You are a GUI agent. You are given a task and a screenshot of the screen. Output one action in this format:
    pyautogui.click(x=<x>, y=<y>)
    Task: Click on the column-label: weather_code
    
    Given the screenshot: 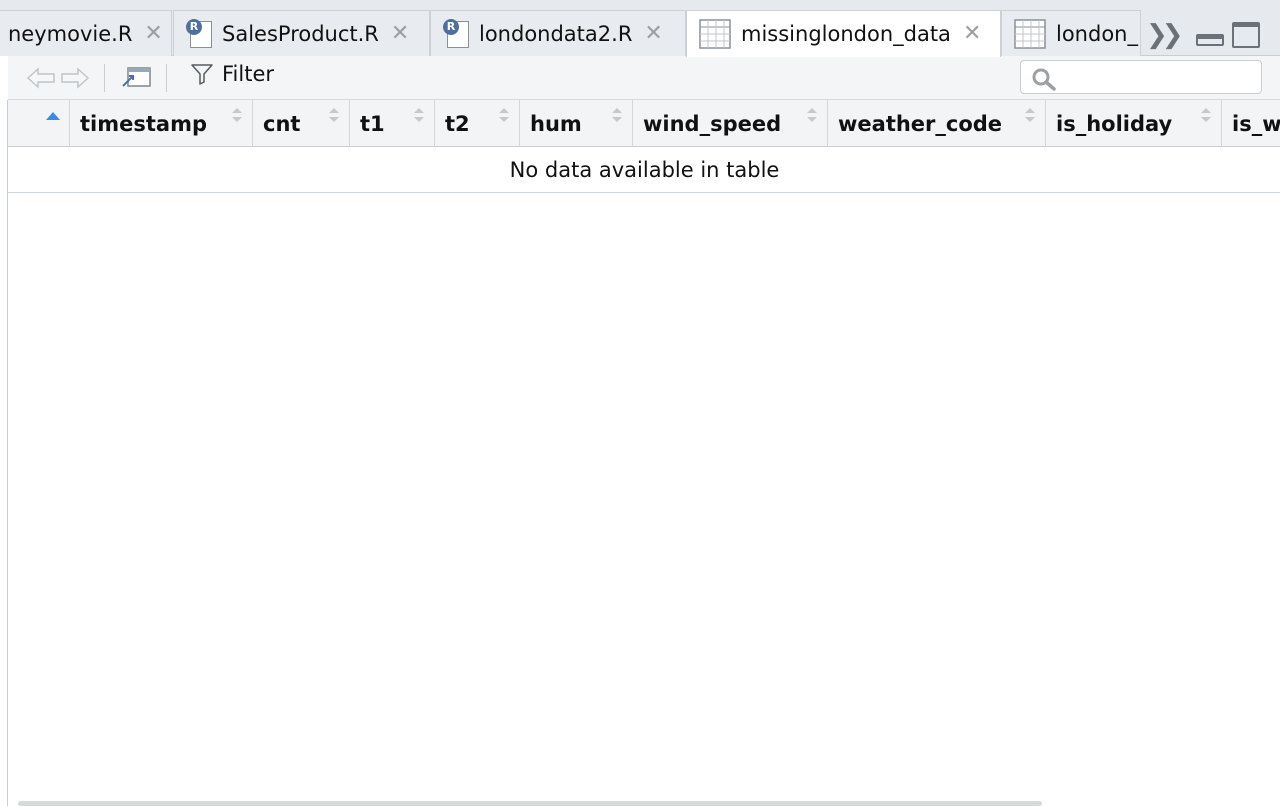 What is the action you would take?
    pyautogui.click(x=920, y=123)
    